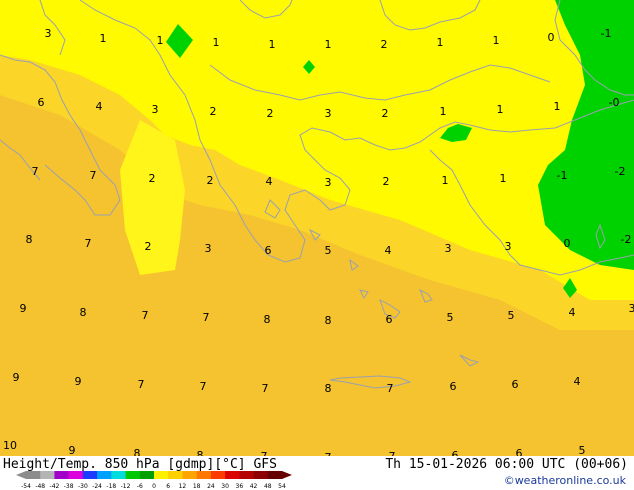 This screenshot has height=490, width=634. Describe the element at coordinates (83, 486) in the screenshot. I see `scale-tick-label: -30` at that location.